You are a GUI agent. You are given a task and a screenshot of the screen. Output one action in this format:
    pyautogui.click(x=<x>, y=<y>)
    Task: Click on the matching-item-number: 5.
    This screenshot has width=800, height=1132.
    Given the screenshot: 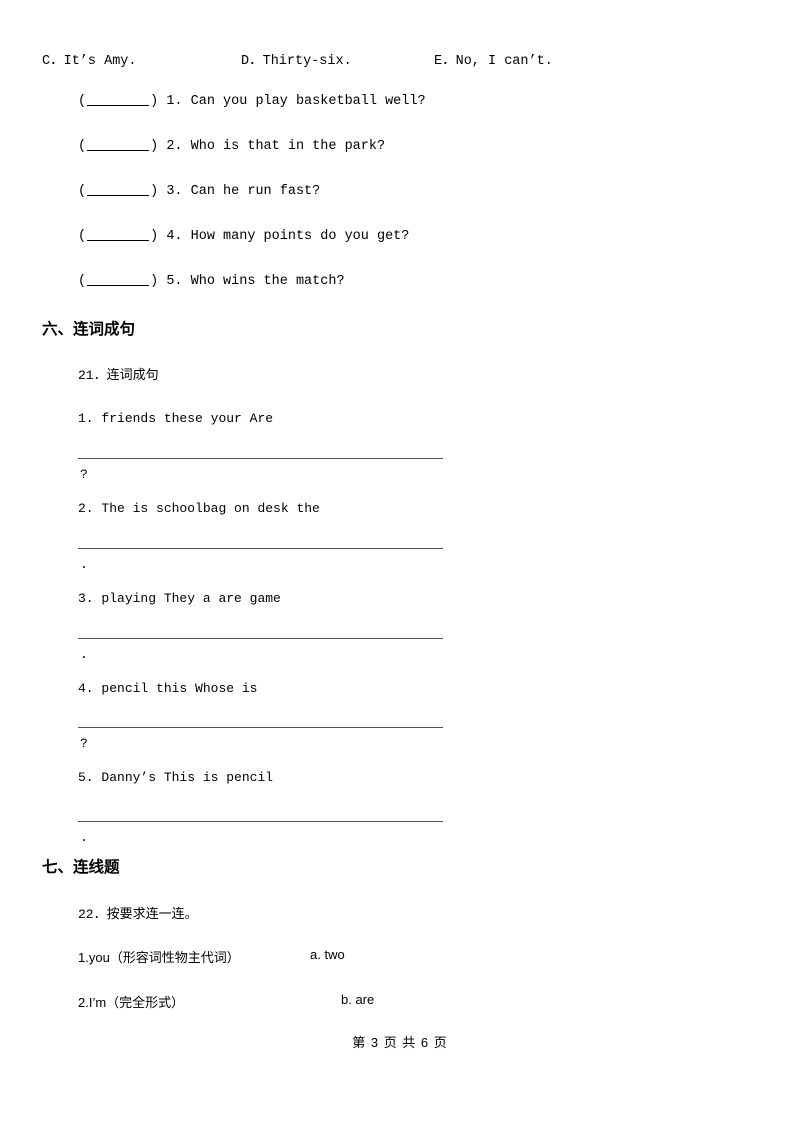 What is the action you would take?
    pyautogui.click(x=174, y=281)
    